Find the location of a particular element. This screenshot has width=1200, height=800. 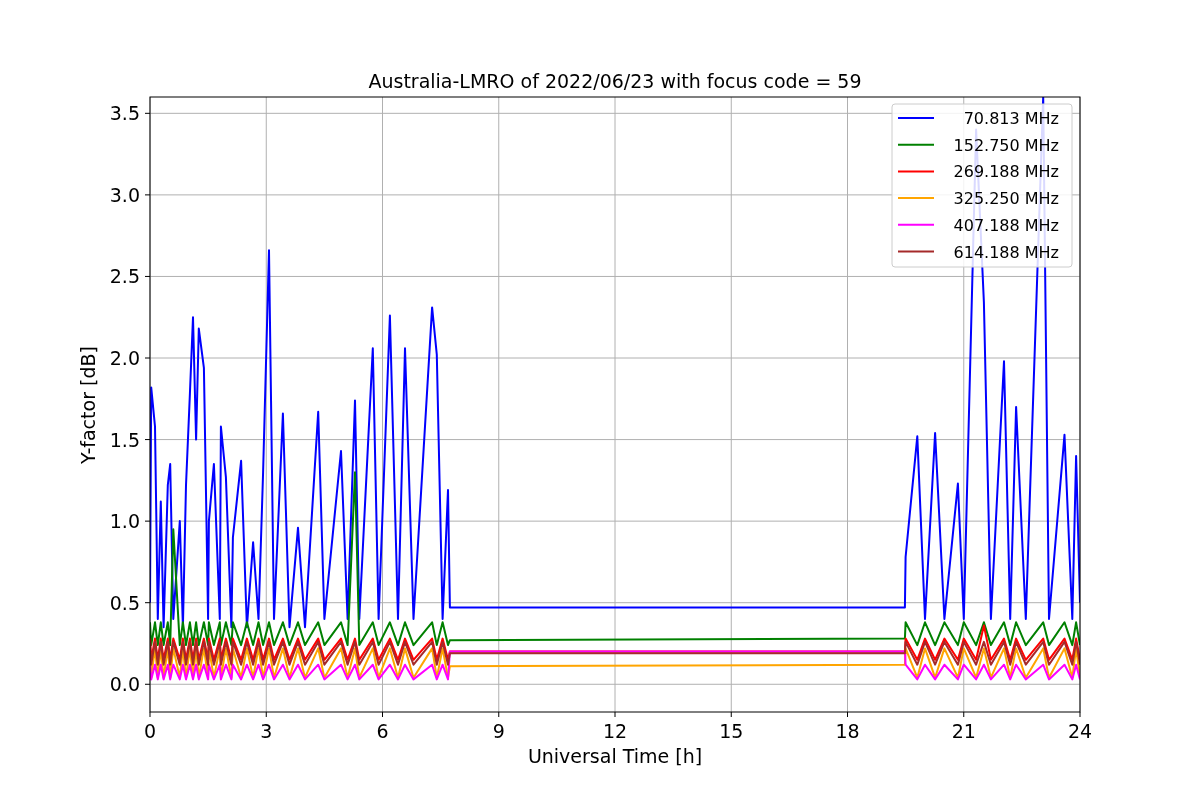

y-tick-label: 0.0 is located at coordinates (124, 684).